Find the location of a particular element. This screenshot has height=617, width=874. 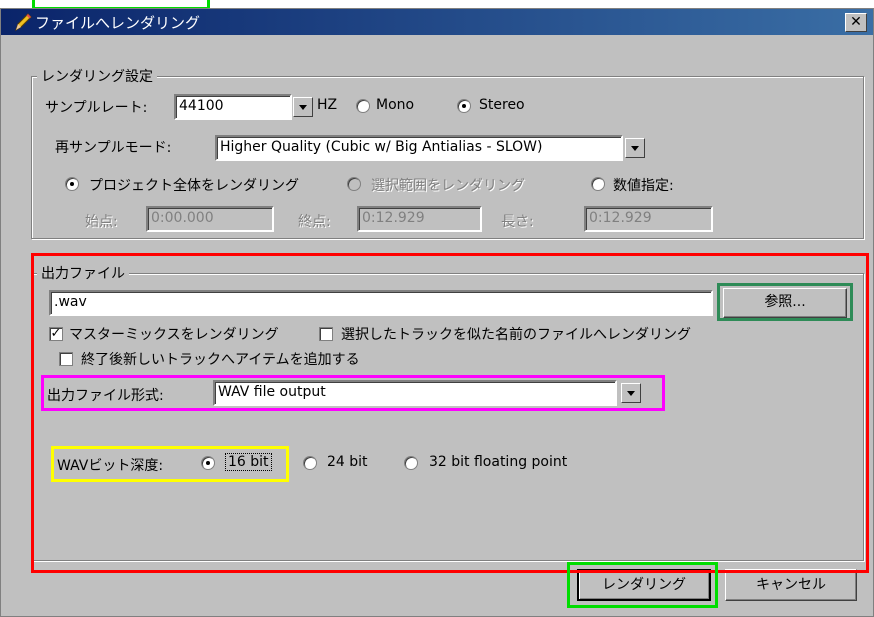

bit-32-radio is located at coordinates (411, 463).